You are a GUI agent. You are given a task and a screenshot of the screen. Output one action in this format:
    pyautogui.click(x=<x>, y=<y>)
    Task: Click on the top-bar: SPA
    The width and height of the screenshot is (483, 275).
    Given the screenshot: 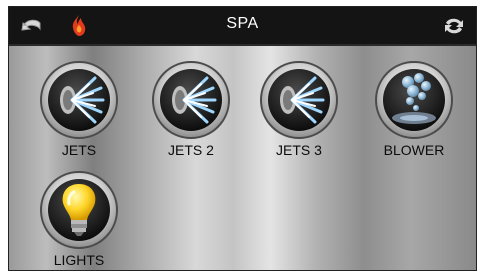 What is the action you would take?
    pyautogui.click(x=242, y=26)
    